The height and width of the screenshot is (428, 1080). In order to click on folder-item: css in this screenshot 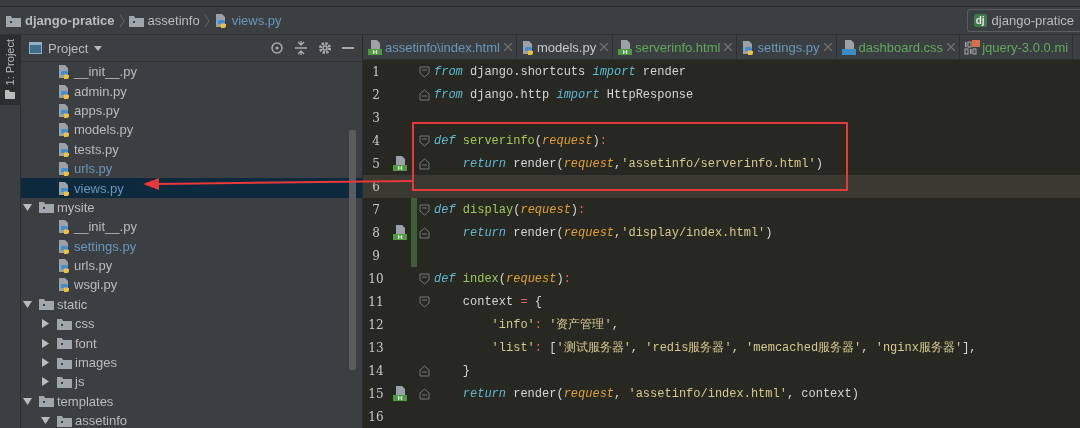, I will do `click(191, 324)`.